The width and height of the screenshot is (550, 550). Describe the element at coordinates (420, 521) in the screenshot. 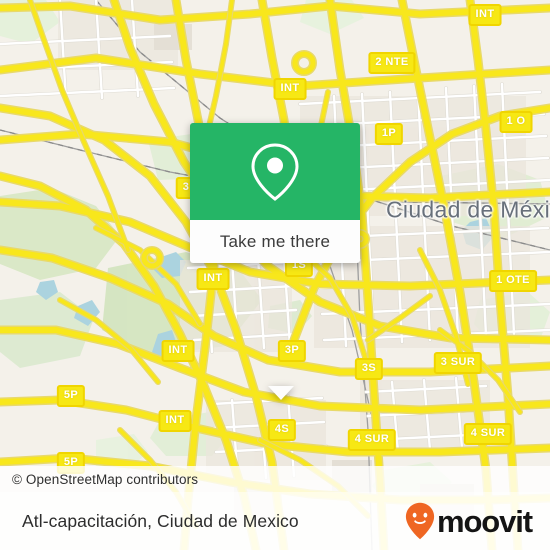

I see `moovit-pin-smiley-icon` at that location.